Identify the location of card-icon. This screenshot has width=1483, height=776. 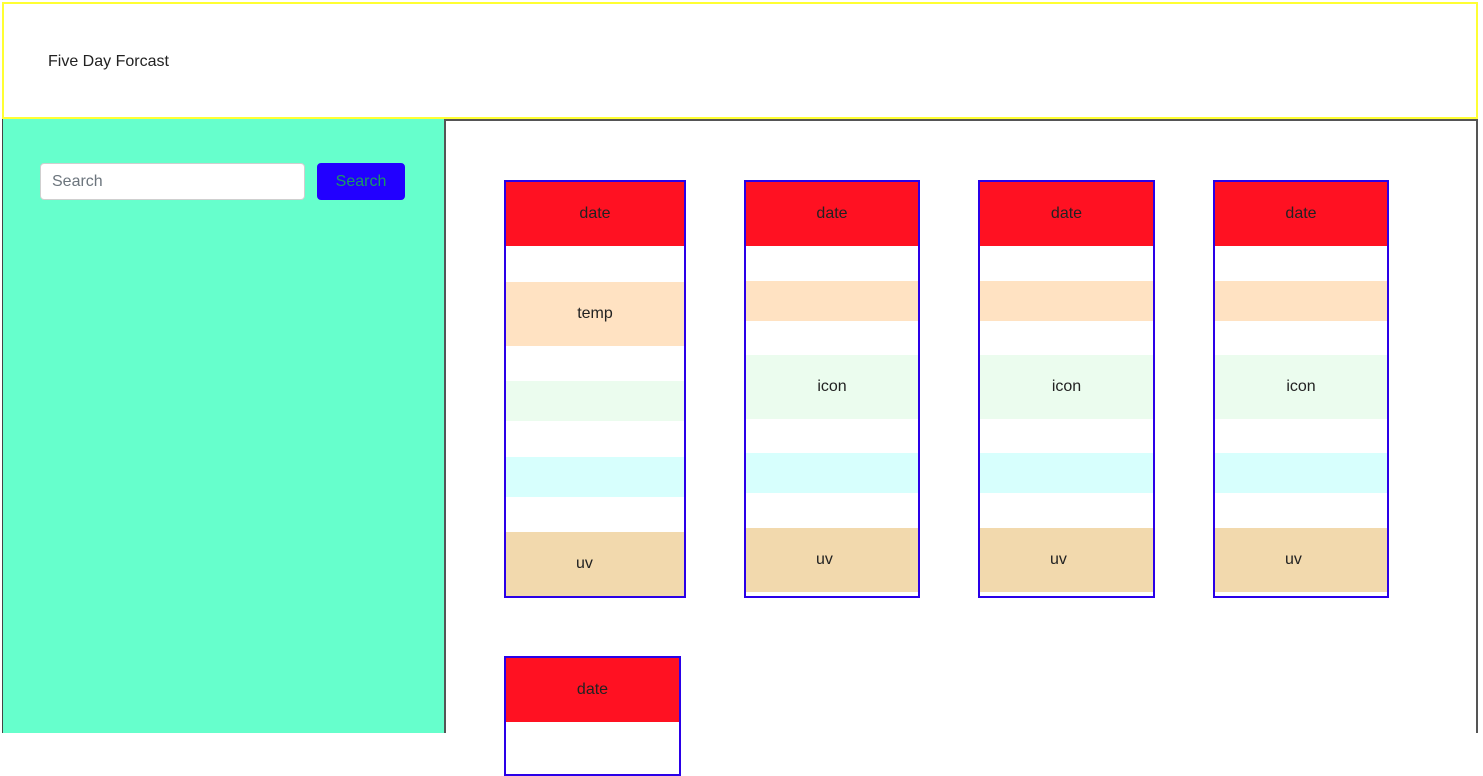
(595, 401).